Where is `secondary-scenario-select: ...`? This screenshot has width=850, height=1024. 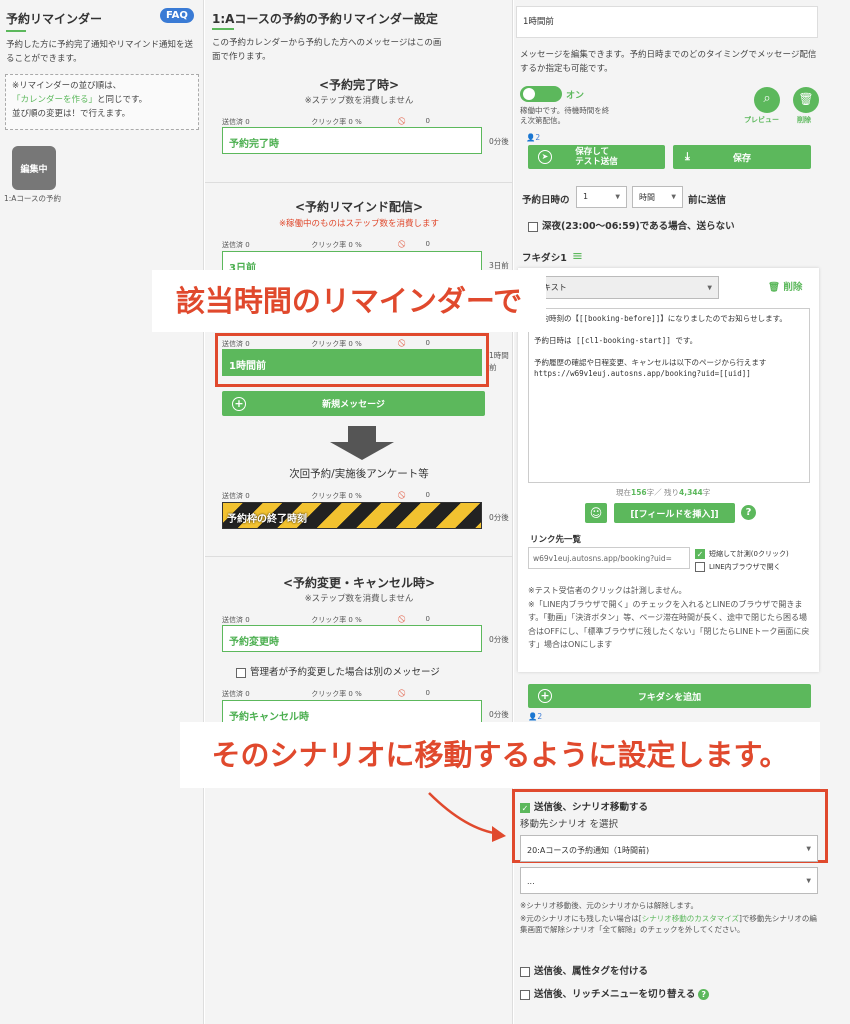
secondary-scenario-select: ... is located at coordinates (669, 880).